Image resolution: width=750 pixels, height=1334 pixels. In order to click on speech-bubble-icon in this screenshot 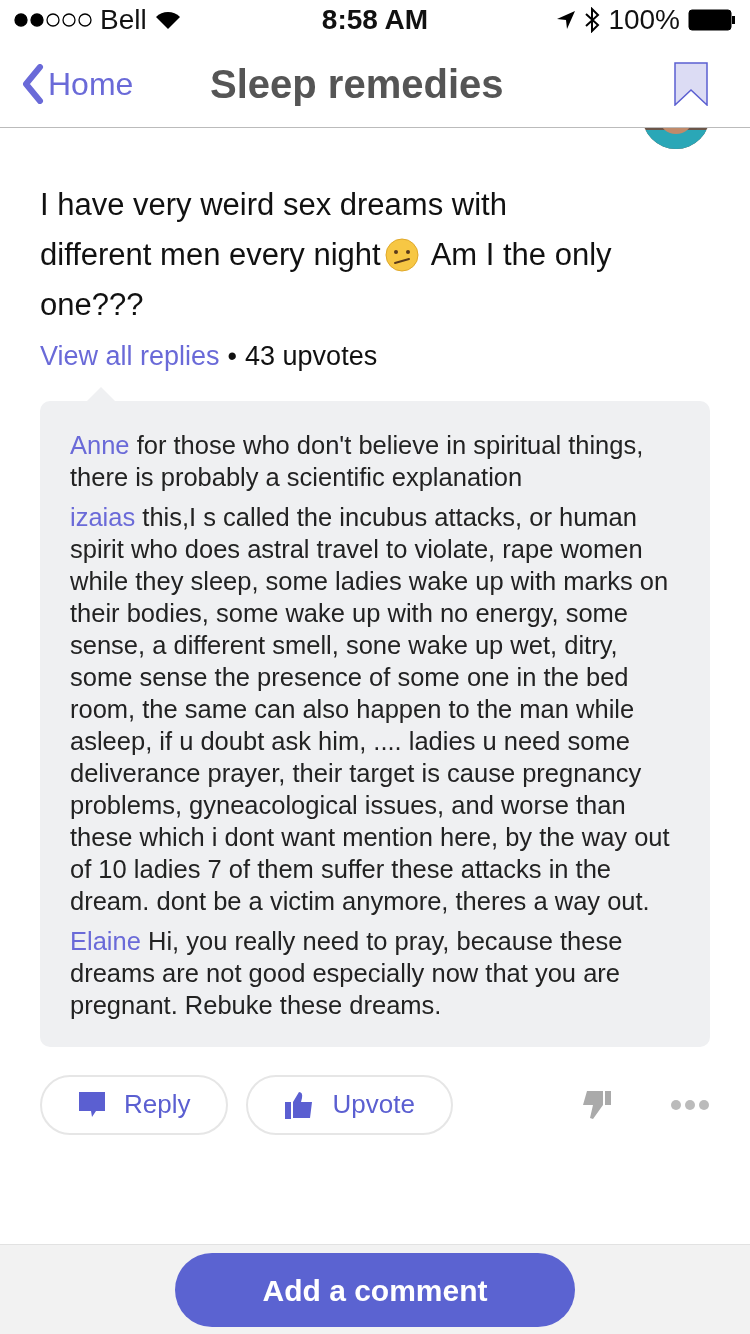, I will do `click(92, 1104)`.